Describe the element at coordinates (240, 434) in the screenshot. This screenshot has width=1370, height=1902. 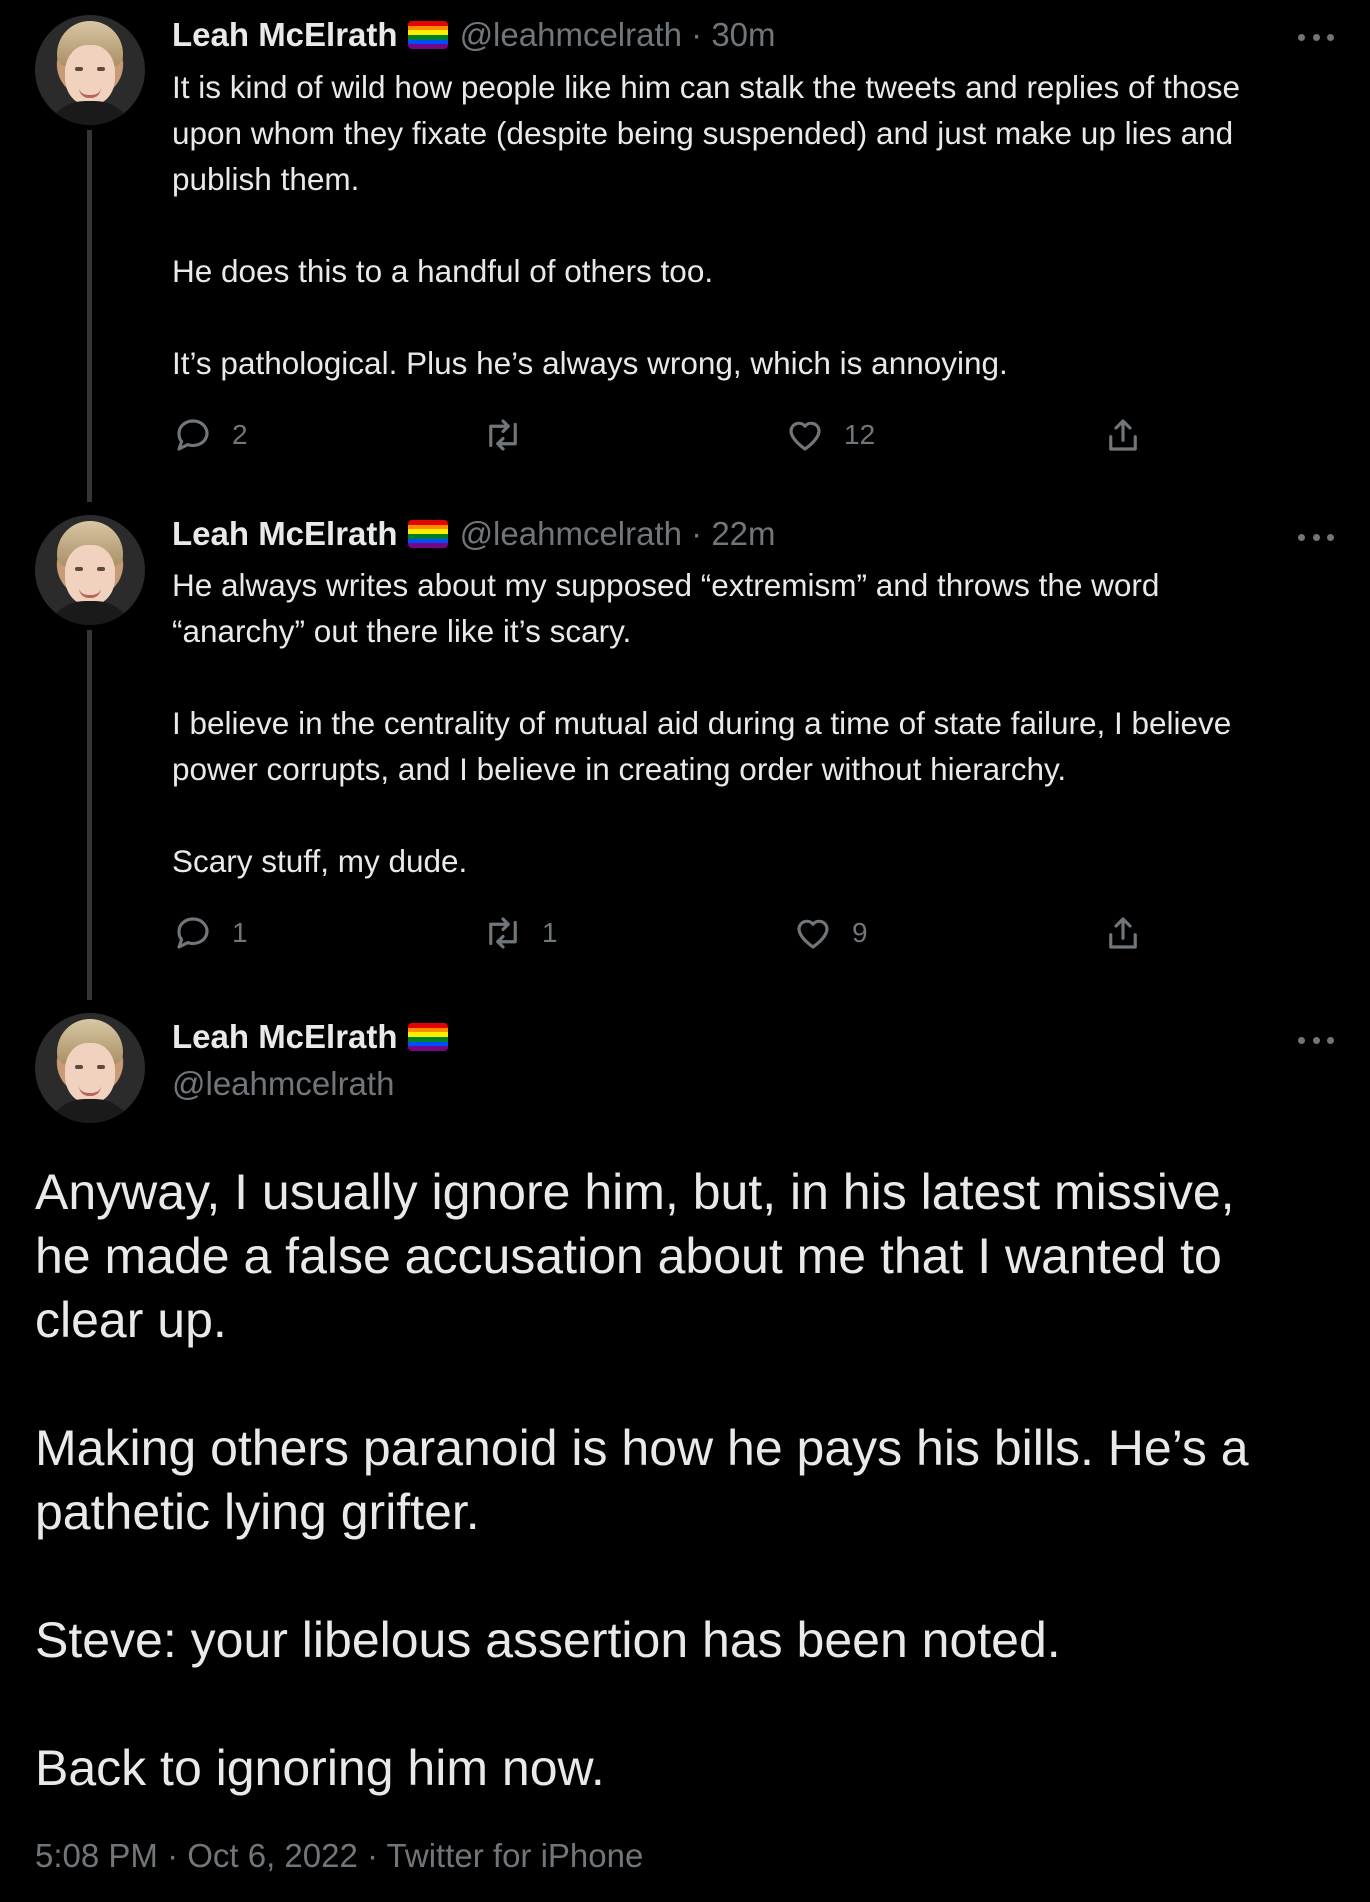
I see `reply-count: 2` at that location.